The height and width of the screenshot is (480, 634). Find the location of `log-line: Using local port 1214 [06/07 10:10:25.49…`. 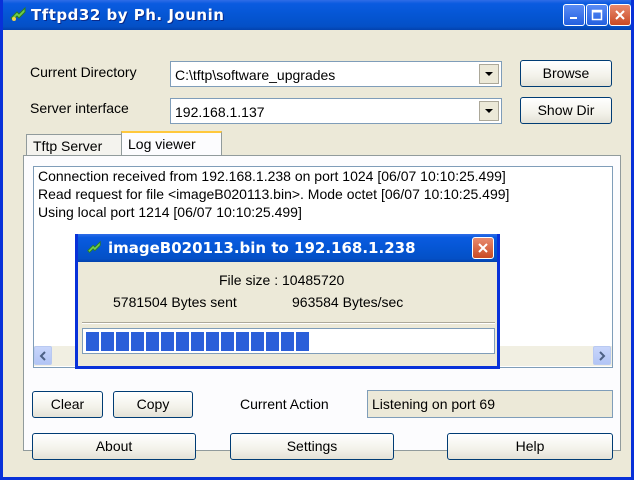

log-line: Using local port 1214 [06/07 10:10:25.49… is located at coordinates (170, 212).